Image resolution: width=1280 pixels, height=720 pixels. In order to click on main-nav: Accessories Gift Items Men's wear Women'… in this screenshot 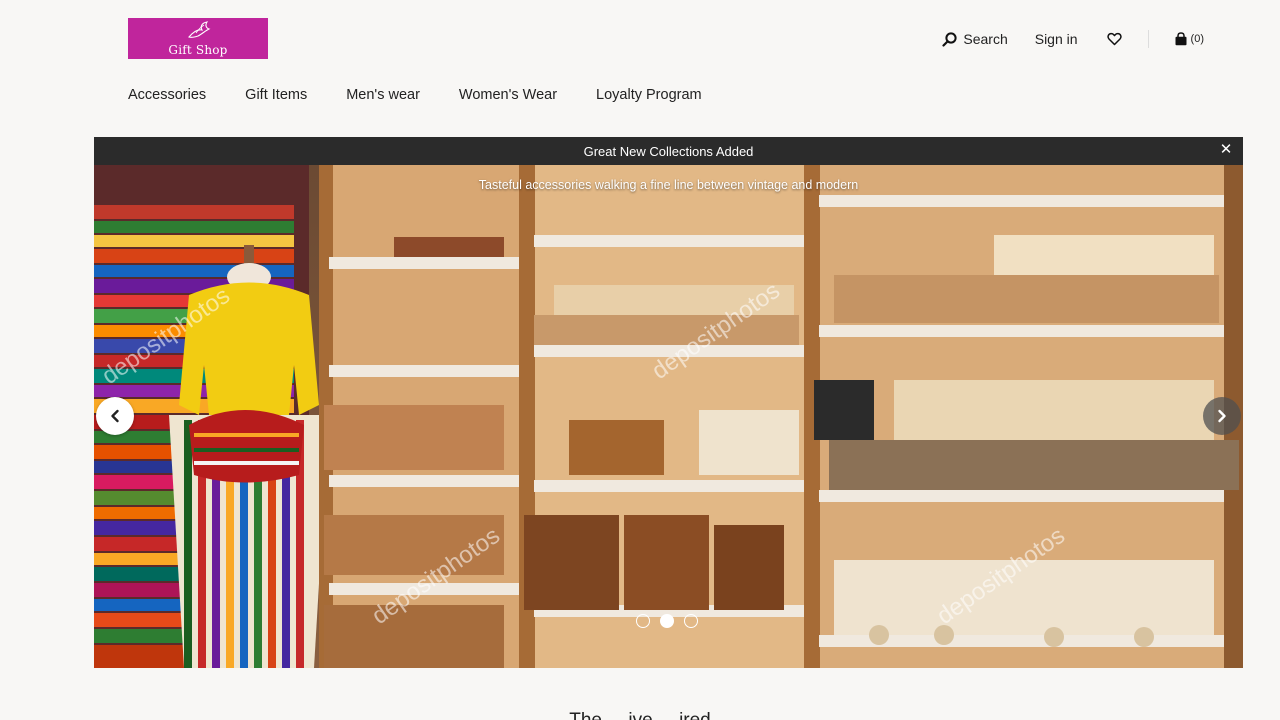, I will do `click(434, 95)`.